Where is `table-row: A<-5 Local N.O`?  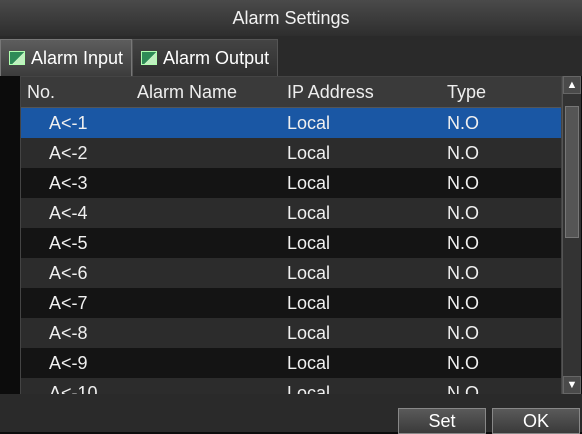 table-row: A<-5 Local N.O is located at coordinates (291, 243).